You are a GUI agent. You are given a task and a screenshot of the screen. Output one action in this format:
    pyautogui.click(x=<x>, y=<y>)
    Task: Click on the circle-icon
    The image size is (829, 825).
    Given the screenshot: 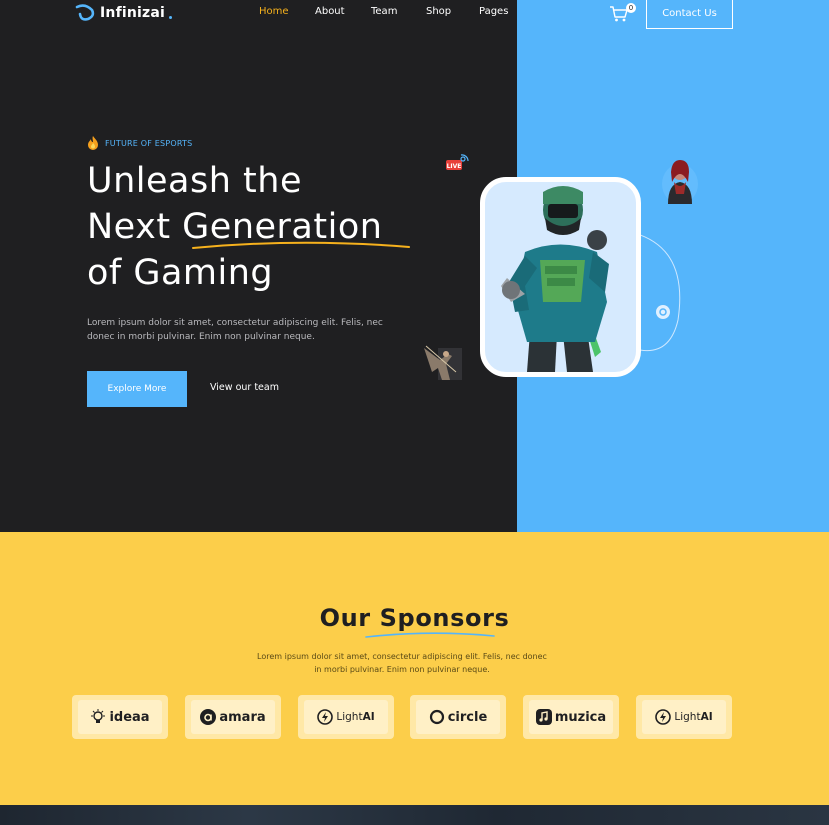 What is the action you would take?
    pyautogui.click(x=436, y=717)
    